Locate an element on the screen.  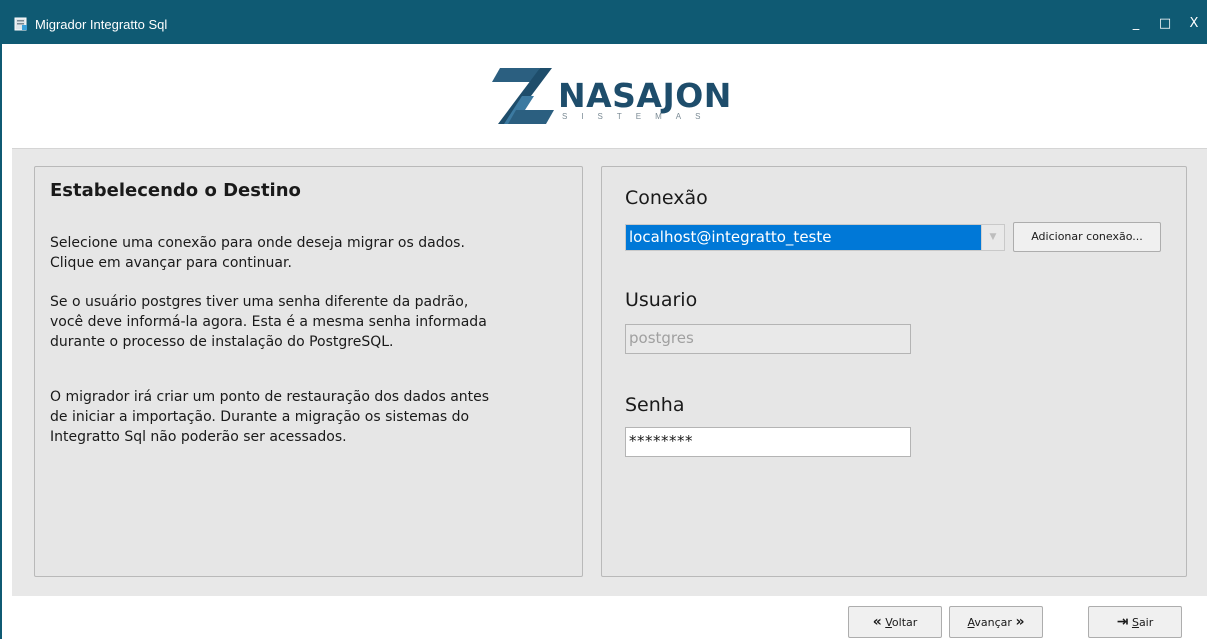
minimize-icon: _ is located at coordinates (1136, 24).